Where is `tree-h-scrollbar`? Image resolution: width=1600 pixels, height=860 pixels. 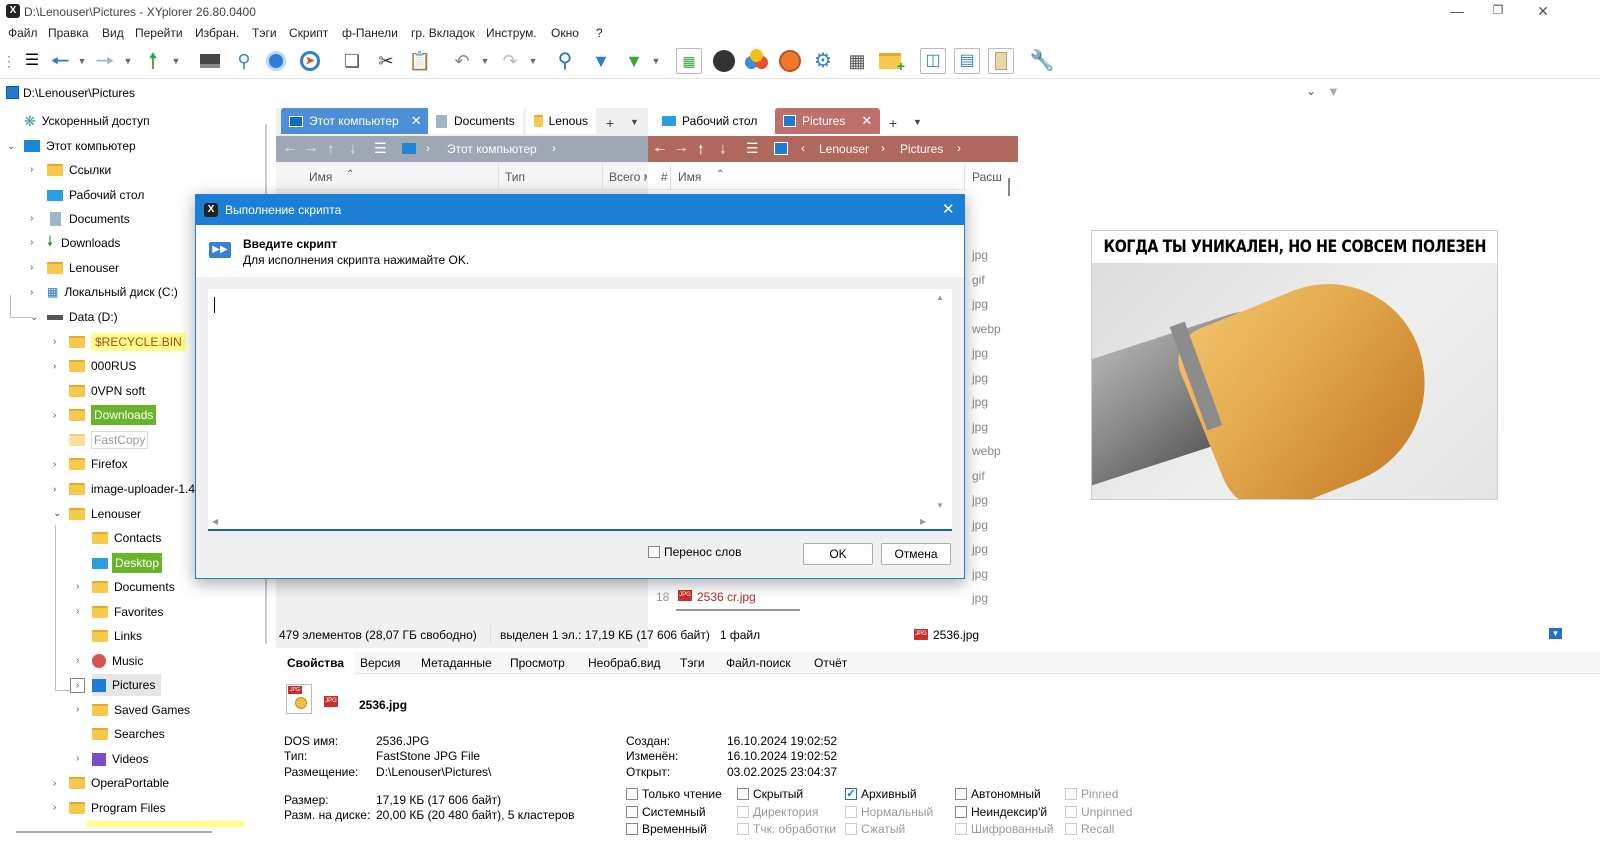 tree-h-scrollbar is located at coordinates (114, 832).